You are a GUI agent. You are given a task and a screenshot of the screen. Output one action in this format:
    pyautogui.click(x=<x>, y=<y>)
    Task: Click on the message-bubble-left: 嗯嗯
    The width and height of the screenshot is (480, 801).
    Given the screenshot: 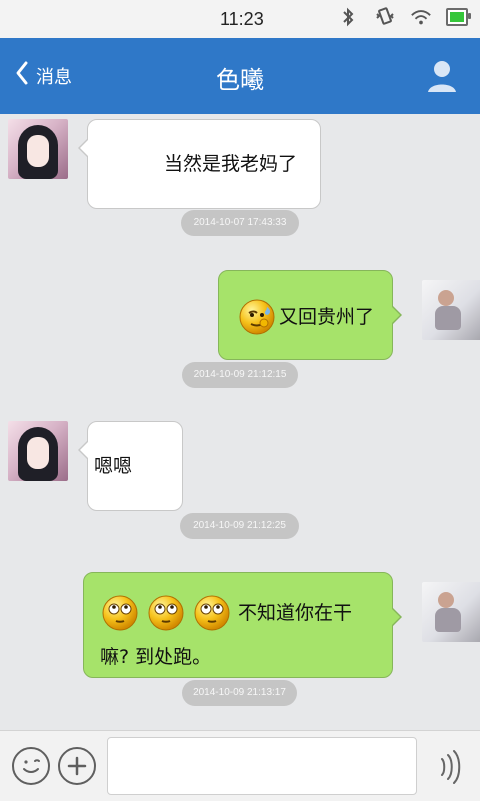 What is the action you would take?
    pyautogui.click(x=130, y=466)
    